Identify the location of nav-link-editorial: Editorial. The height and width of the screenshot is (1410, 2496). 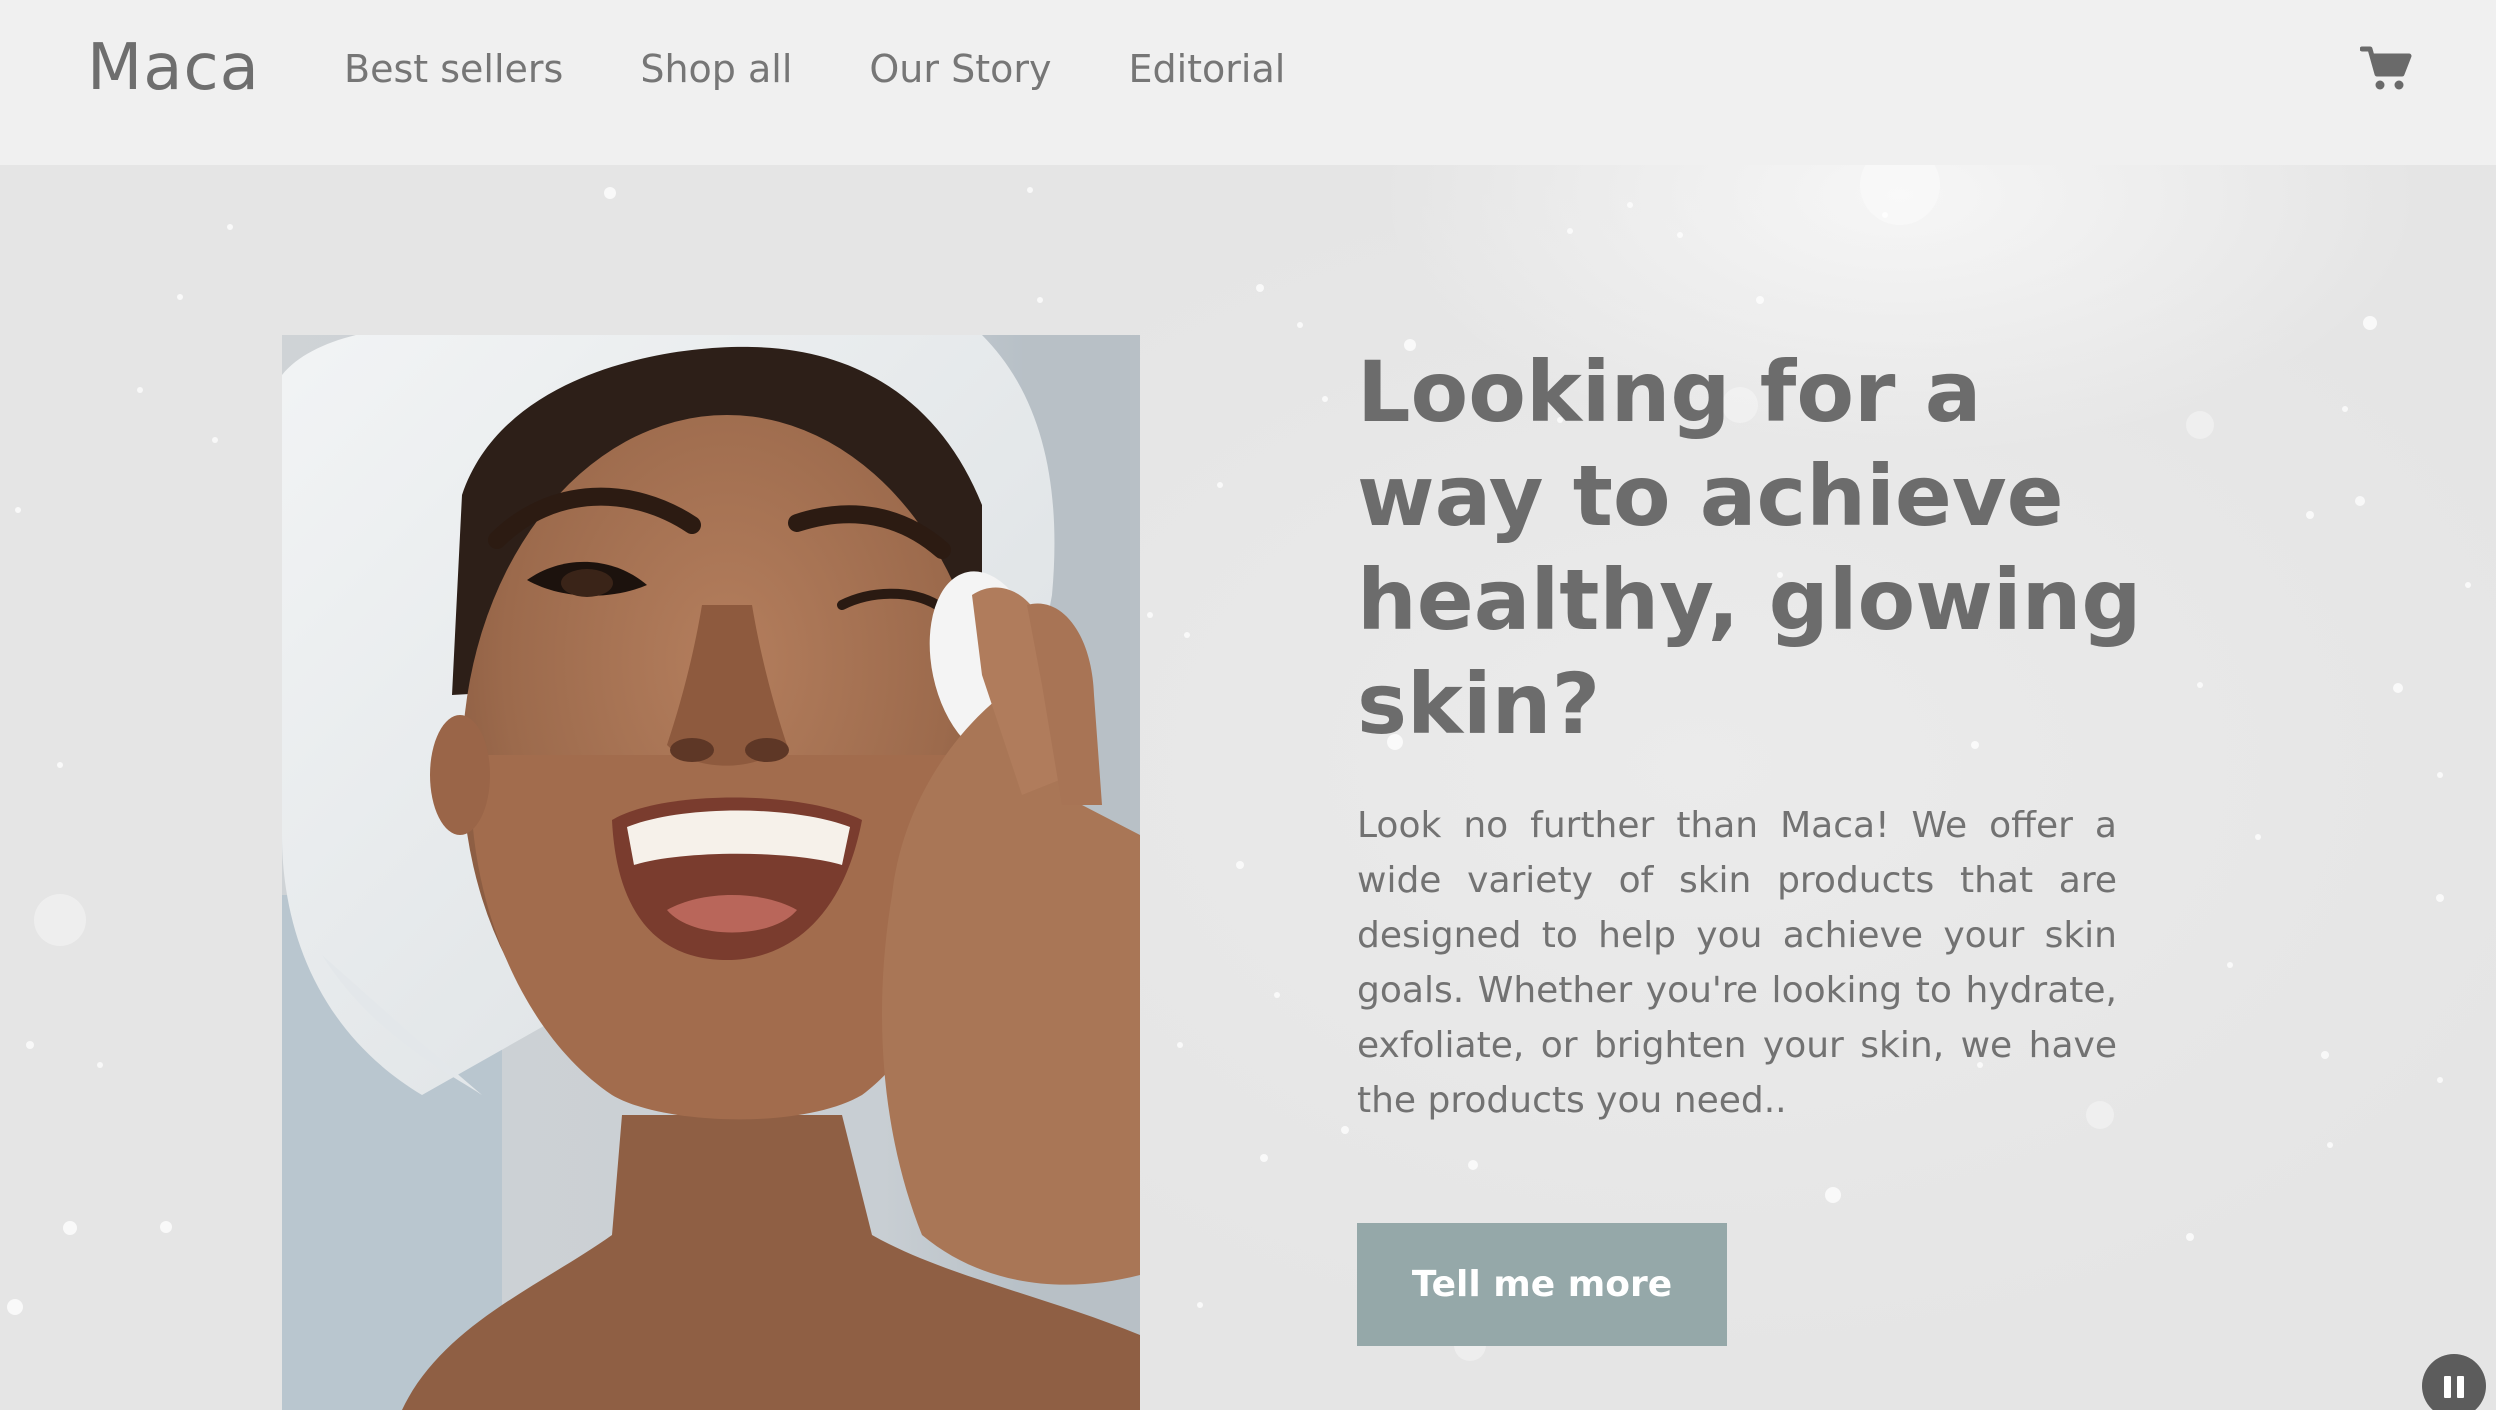
(1206, 69).